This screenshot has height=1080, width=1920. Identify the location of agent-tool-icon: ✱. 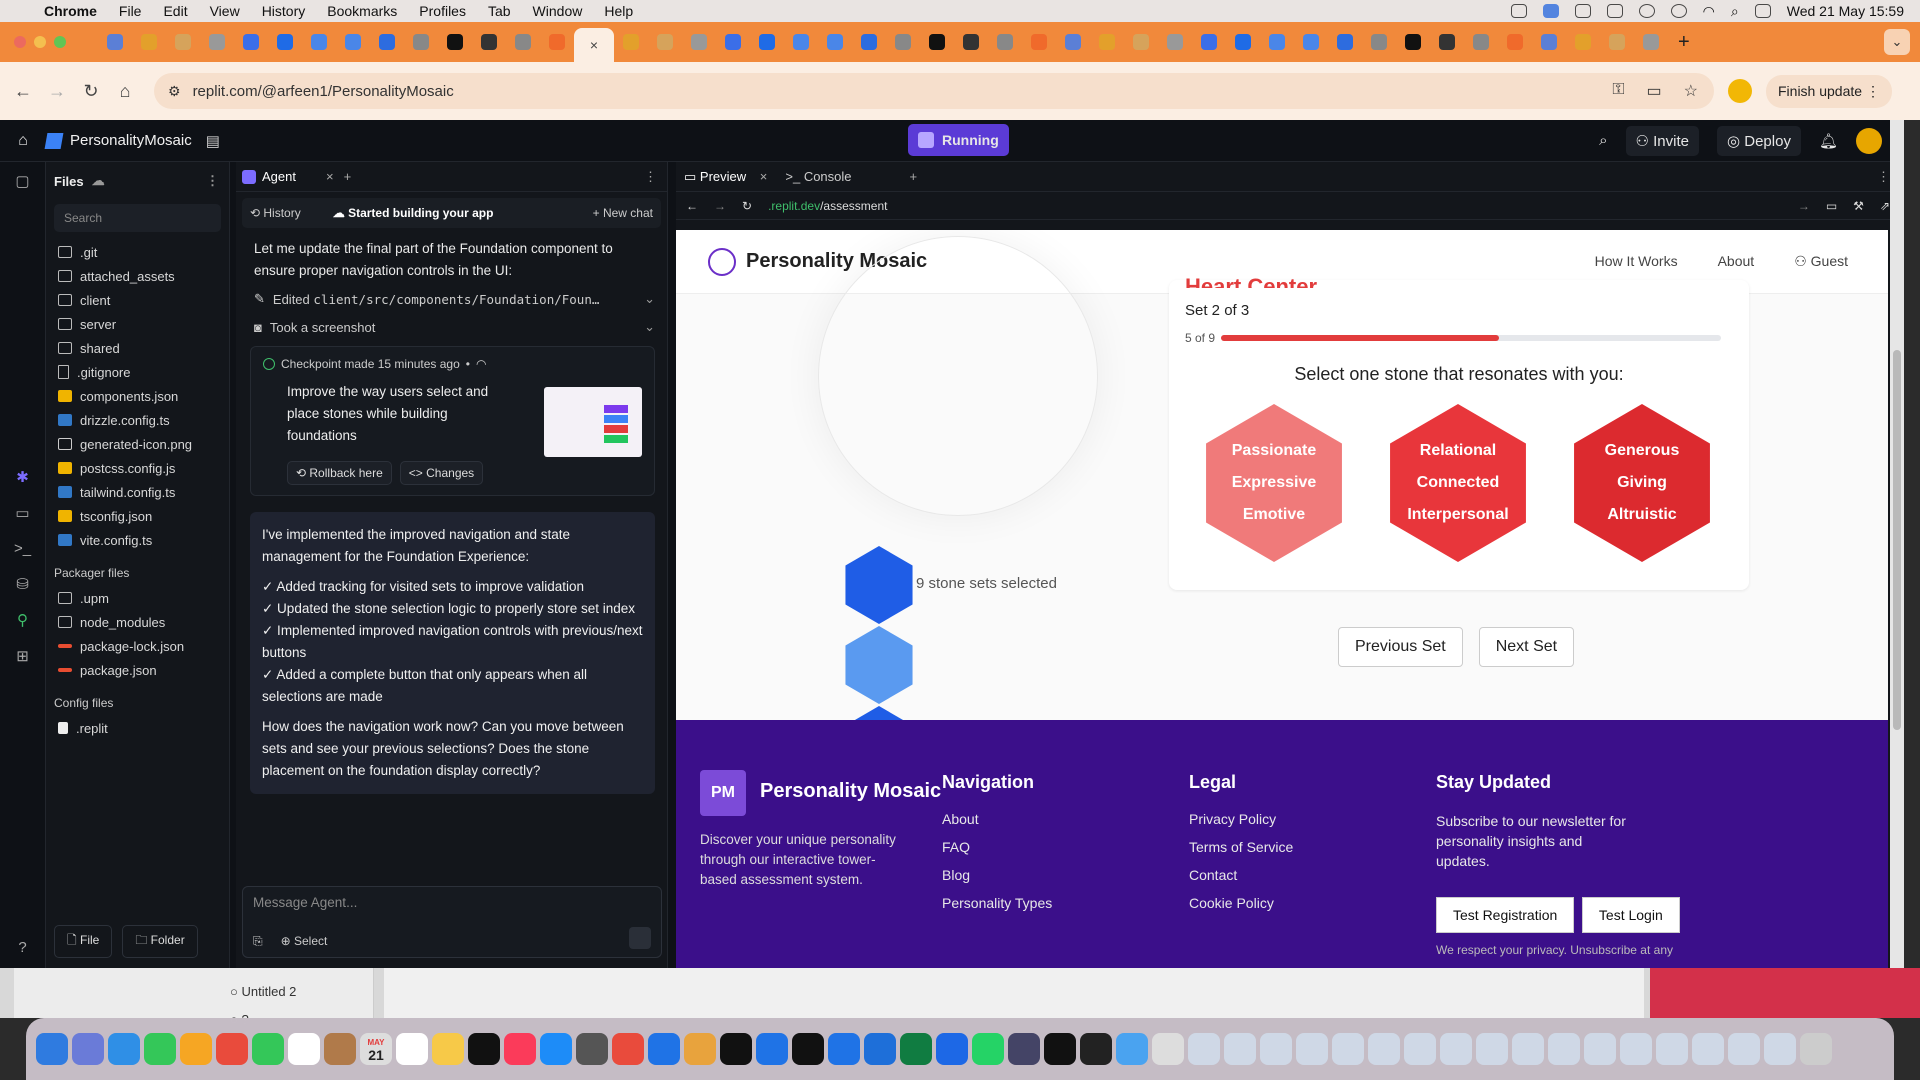
(22, 477).